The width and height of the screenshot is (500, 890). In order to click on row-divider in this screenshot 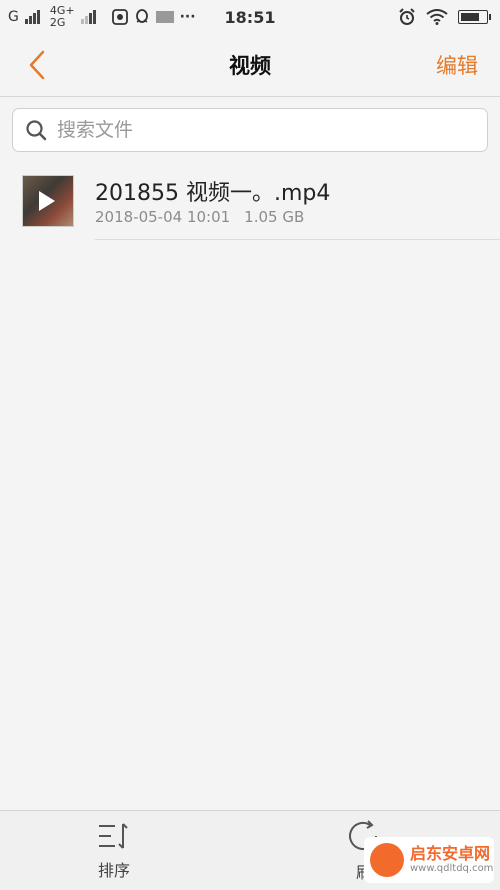, I will do `click(297, 239)`.